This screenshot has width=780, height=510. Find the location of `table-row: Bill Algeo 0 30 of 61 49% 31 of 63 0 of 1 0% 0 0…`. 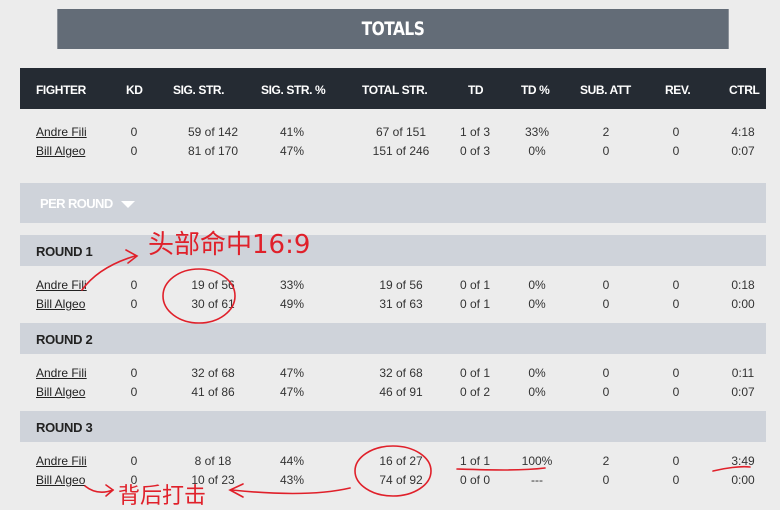

table-row: Bill Algeo 0 30 of 61 49% 31 of 63 0 of 1 0% 0 0… is located at coordinates (393, 304).